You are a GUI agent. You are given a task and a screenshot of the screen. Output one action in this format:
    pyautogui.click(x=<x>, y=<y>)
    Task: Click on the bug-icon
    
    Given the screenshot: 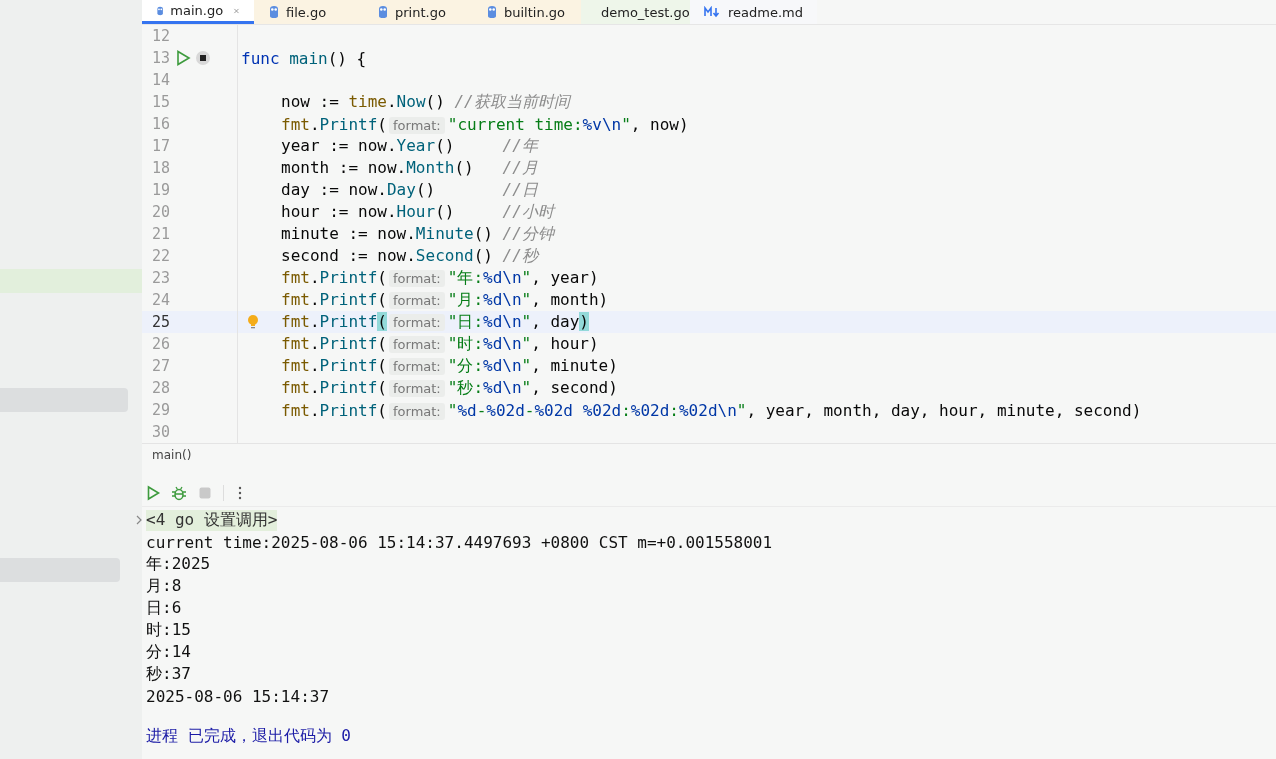 What is the action you would take?
    pyautogui.click(x=179, y=493)
    